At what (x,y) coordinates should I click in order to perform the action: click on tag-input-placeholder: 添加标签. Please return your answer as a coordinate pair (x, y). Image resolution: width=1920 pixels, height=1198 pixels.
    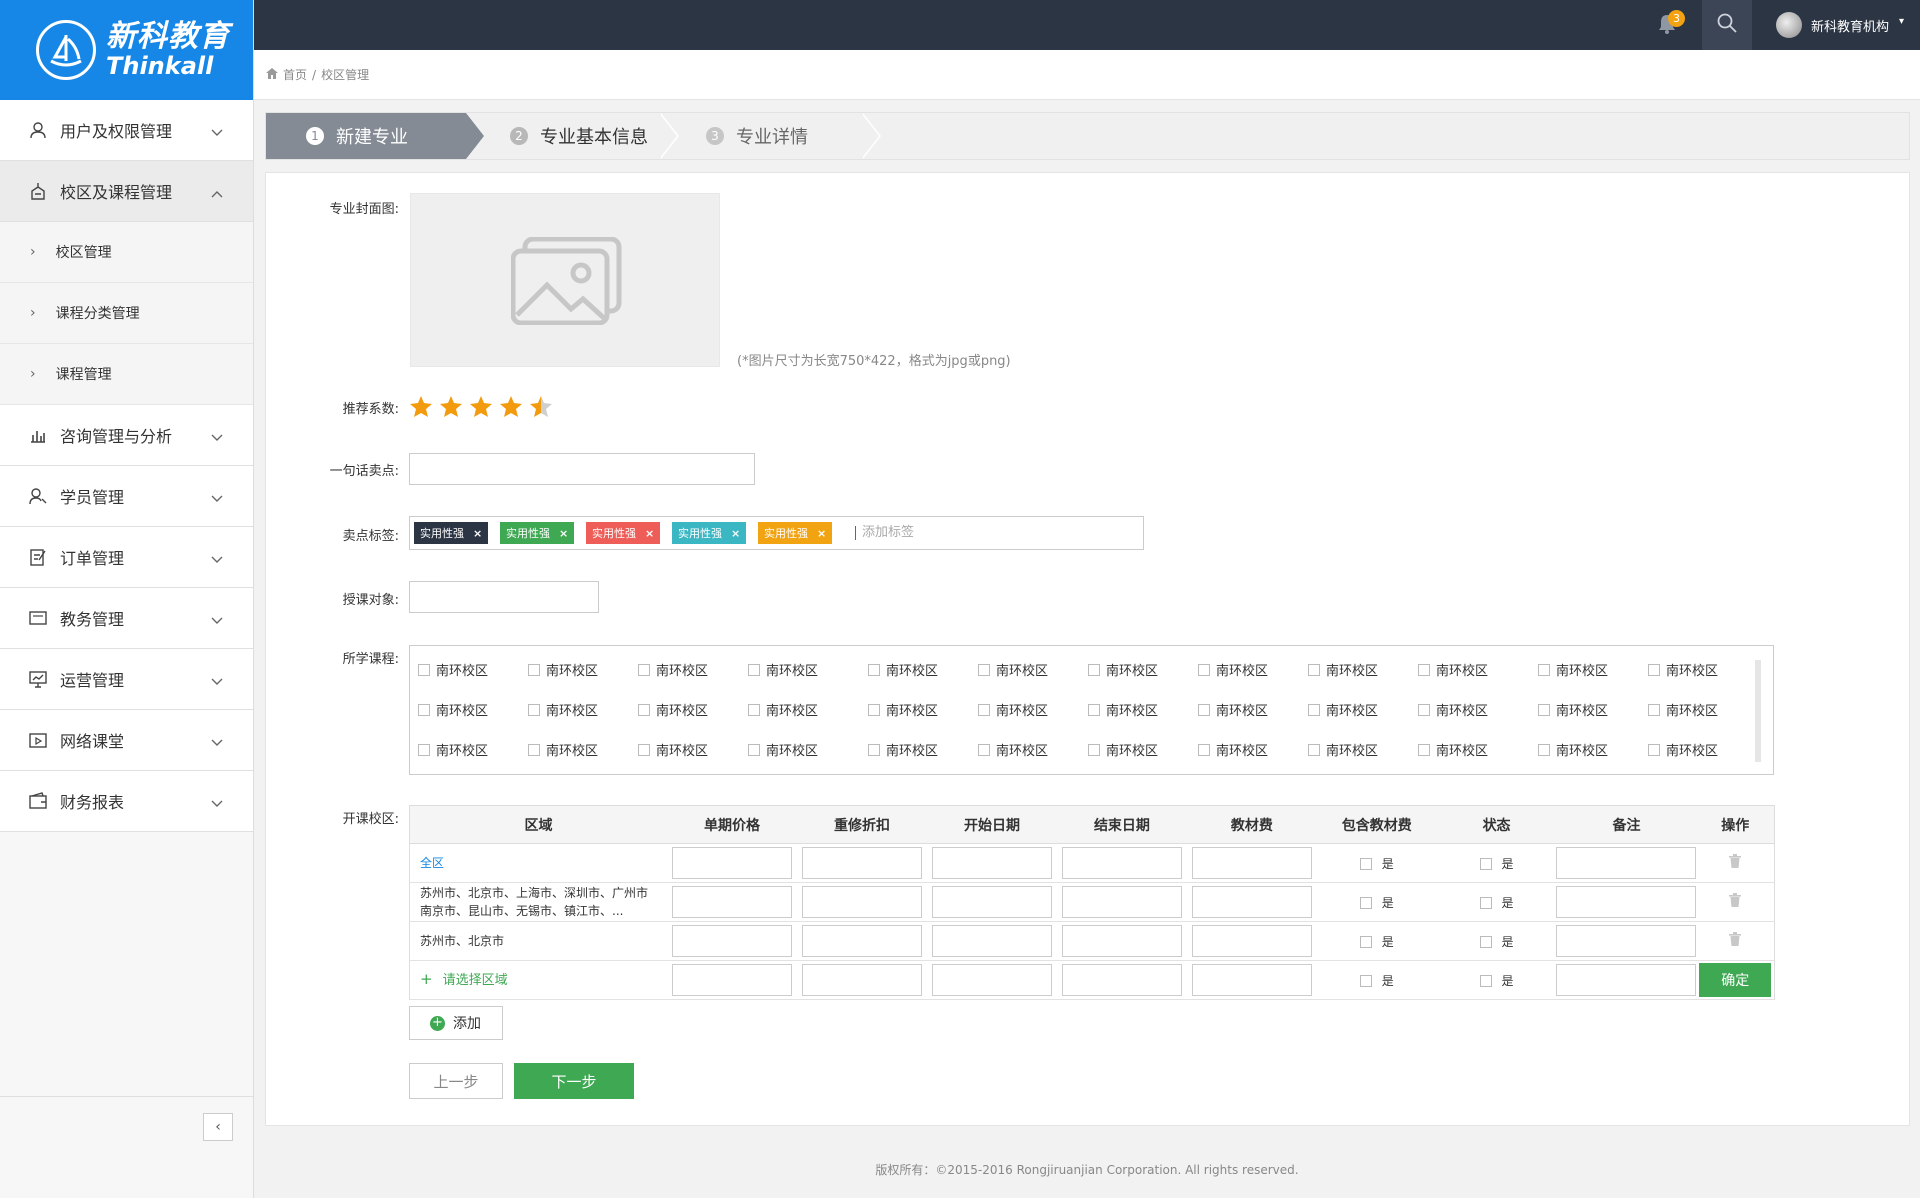
    Looking at the image, I should click on (884, 533).